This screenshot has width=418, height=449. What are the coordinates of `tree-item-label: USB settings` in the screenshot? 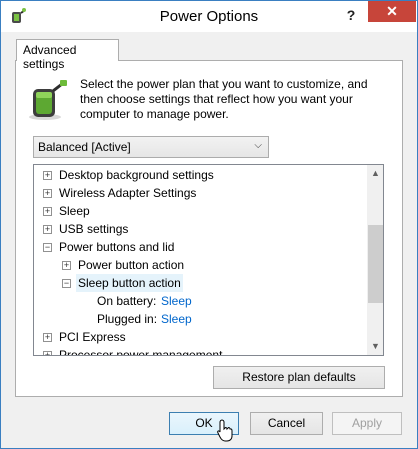 It's located at (94, 229).